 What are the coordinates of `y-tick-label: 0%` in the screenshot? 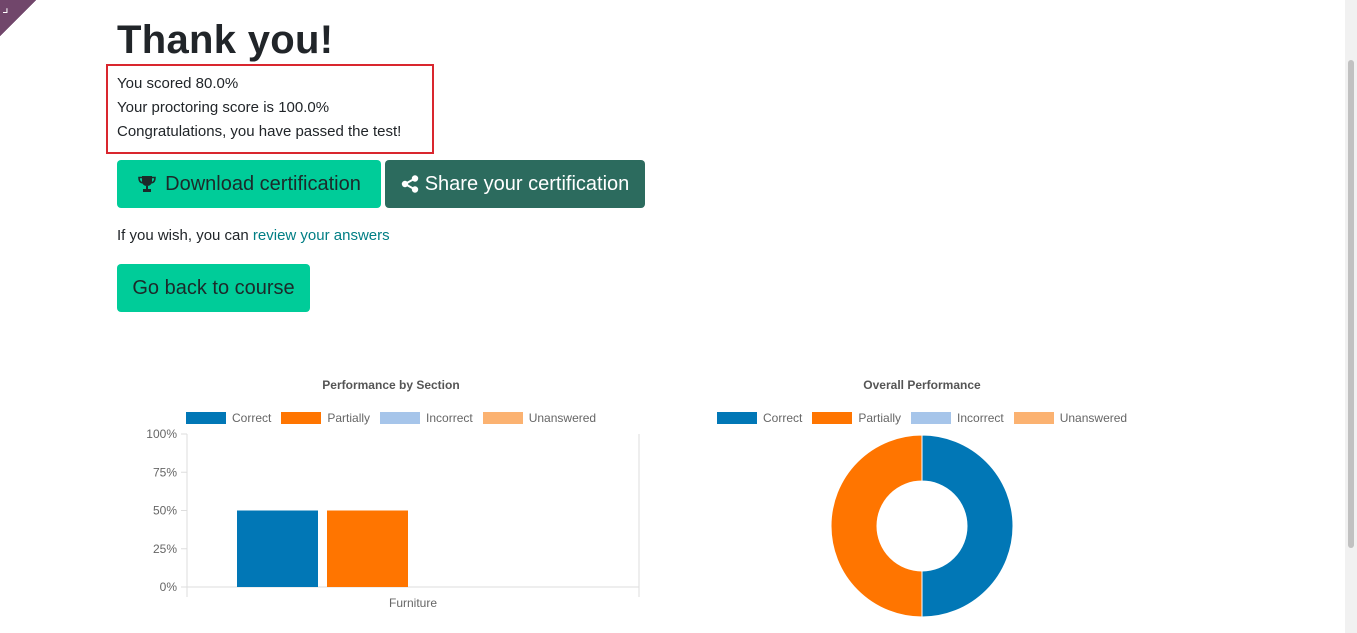 It's located at (169, 587).